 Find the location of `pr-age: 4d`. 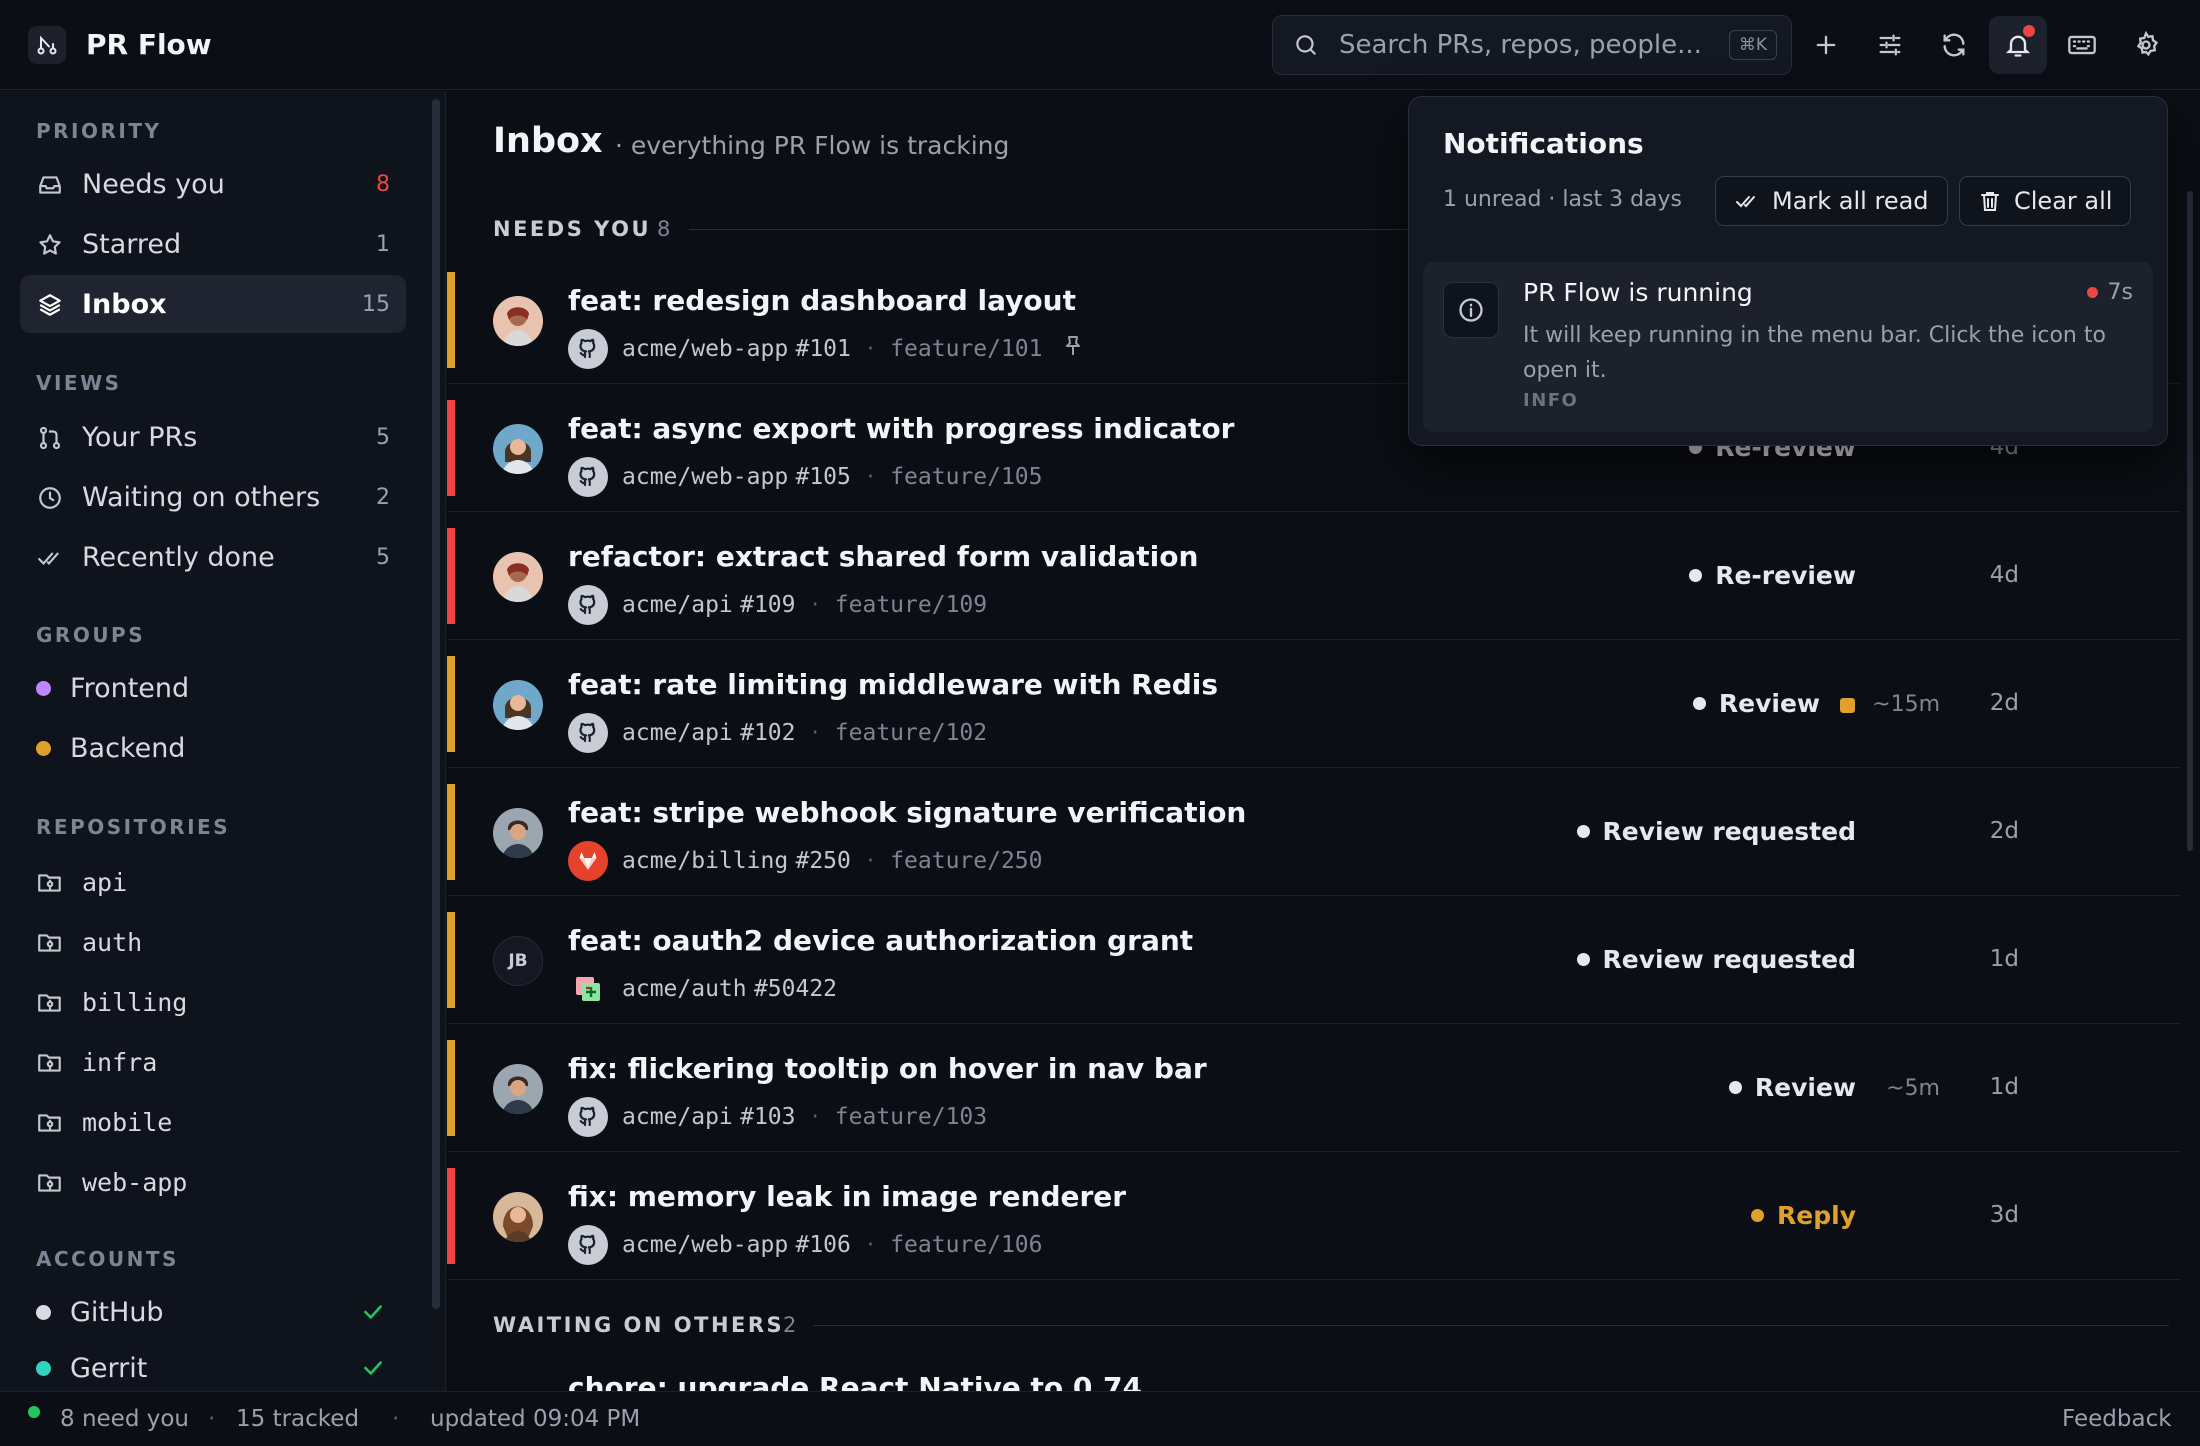

pr-age: 4d is located at coordinates (2004, 575).